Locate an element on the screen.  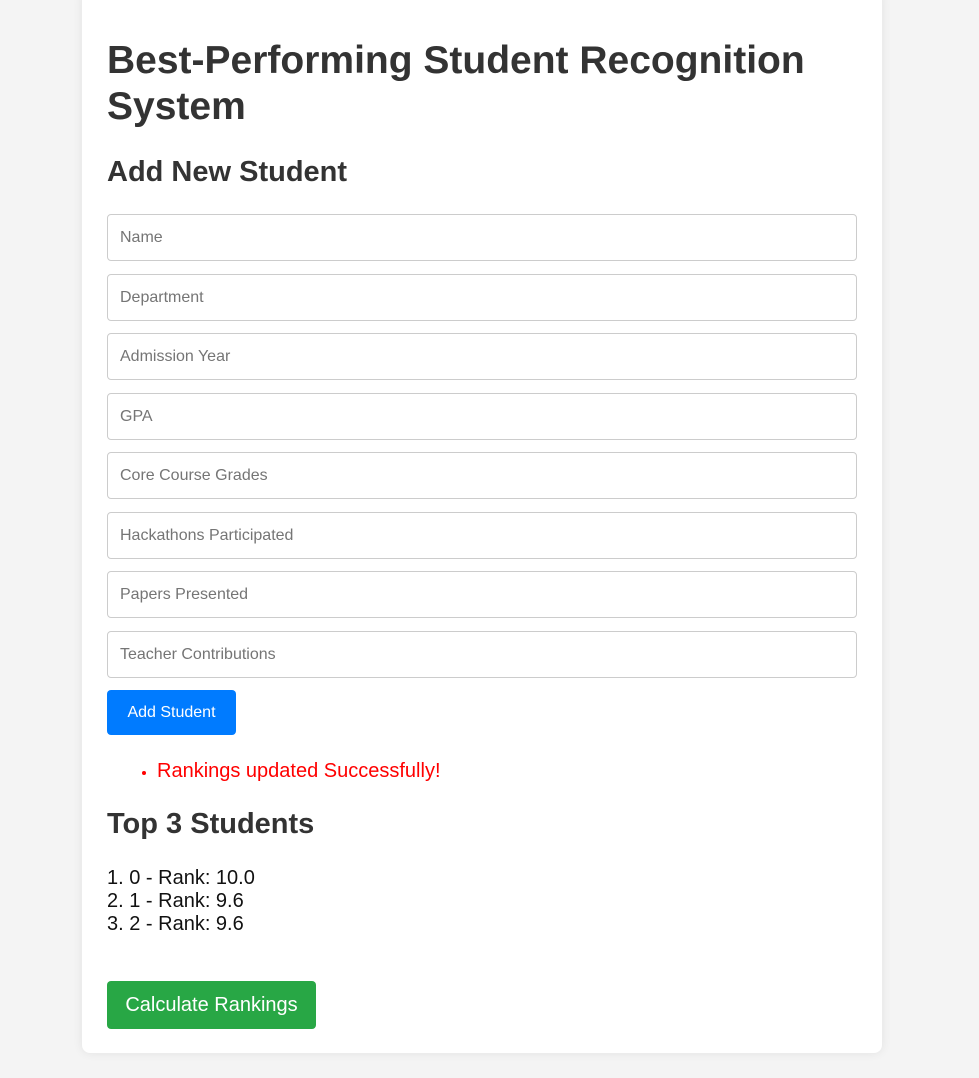
top-students-heading: Top 3 Students is located at coordinates (211, 824).